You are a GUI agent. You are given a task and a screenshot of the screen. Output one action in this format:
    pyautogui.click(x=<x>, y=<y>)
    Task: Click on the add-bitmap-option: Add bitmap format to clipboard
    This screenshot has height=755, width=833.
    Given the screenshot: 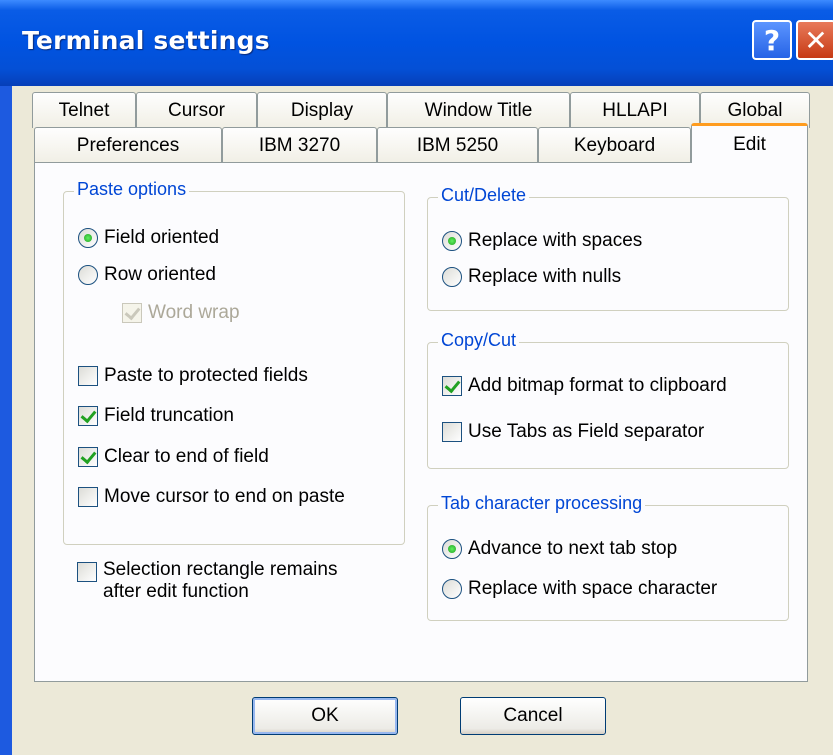 What is the action you would take?
    pyautogui.click(x=584, y=386)
    